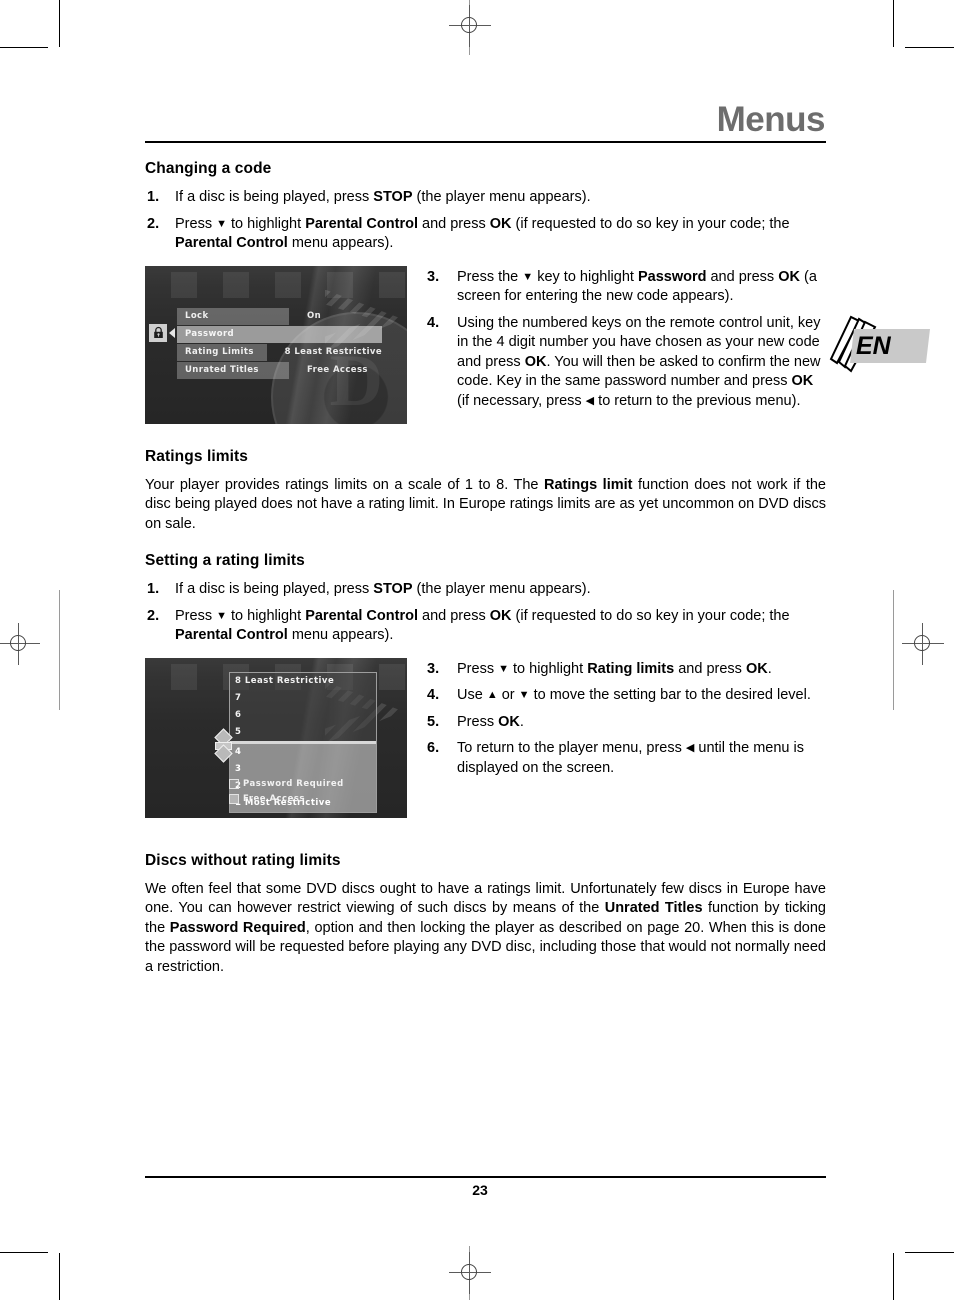 The height and width of the screenshot is (1300, 954). I want to click on rating-level: 3, so click(303, 769).